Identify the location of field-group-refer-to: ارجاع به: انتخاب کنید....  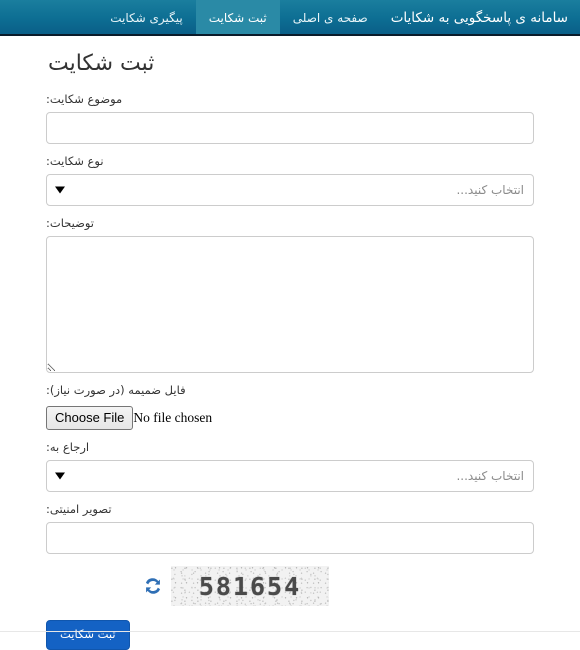
(290, 465).